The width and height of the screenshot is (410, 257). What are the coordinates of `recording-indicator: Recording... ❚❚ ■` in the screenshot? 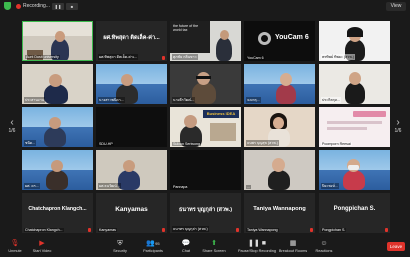 It's located at (41, 6).